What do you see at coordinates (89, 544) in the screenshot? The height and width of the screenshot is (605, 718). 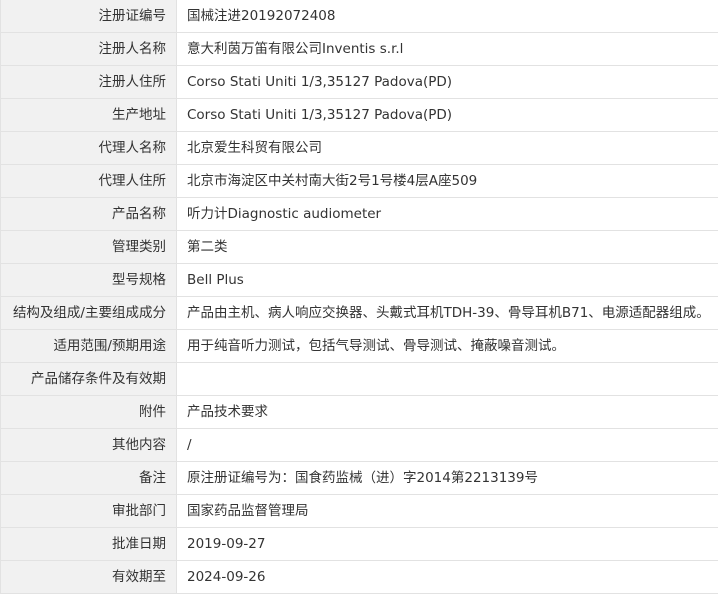 I see `label-approval-date: 批准日期` at bounding box center [89, 544].